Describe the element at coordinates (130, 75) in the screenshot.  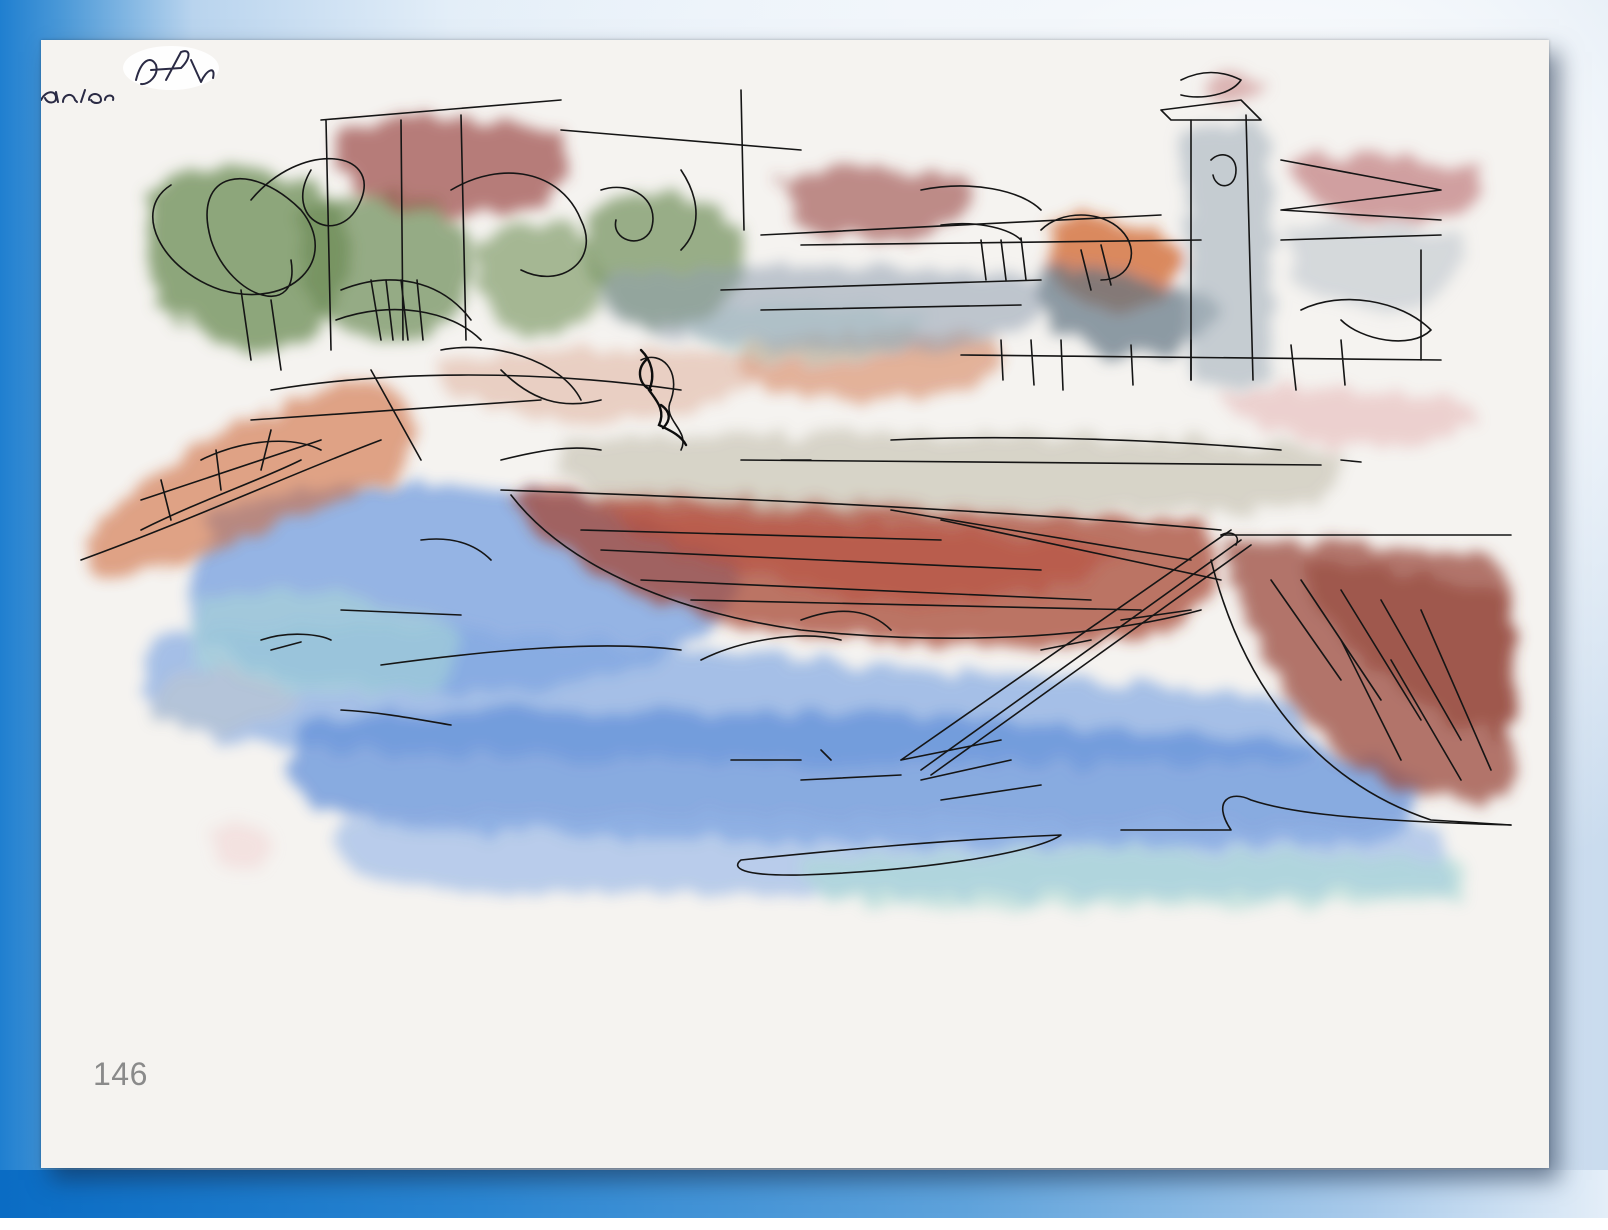
I see `artist-signature` at that location.